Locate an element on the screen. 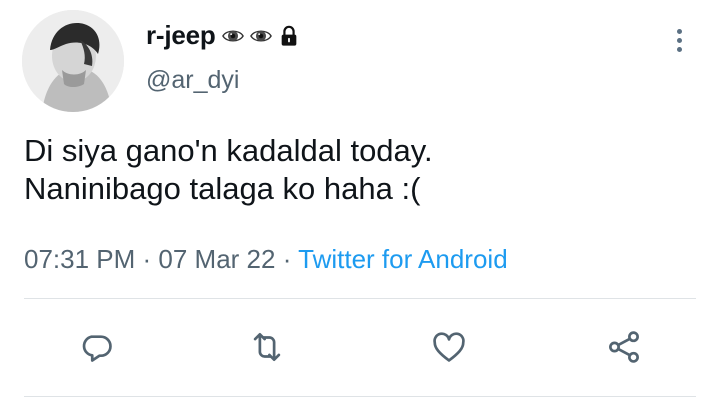 The height and width of the screenshot is (402, 720). avatar is located at coordinates (73, 61).